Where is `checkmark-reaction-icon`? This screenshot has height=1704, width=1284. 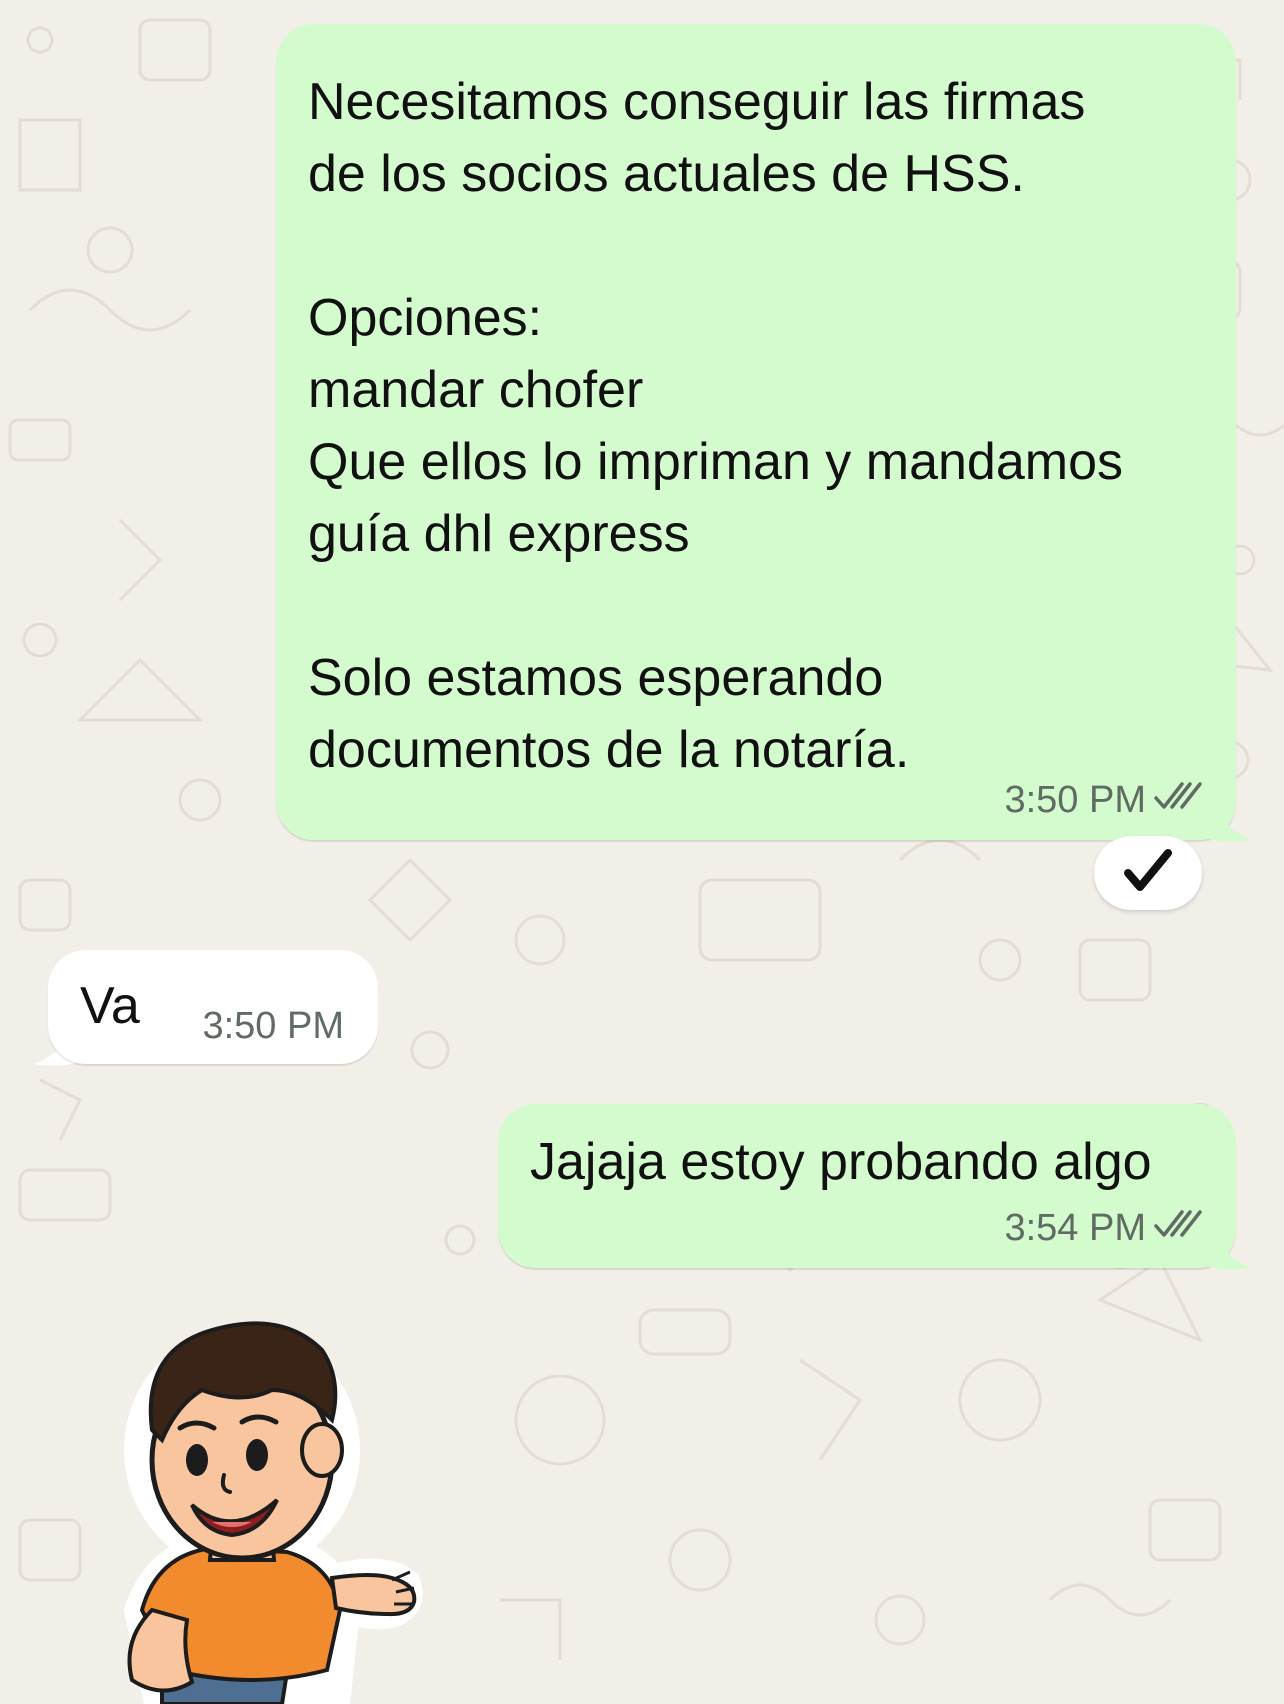
checkmark-reaction-icon is located at coordinates (1148, 873).